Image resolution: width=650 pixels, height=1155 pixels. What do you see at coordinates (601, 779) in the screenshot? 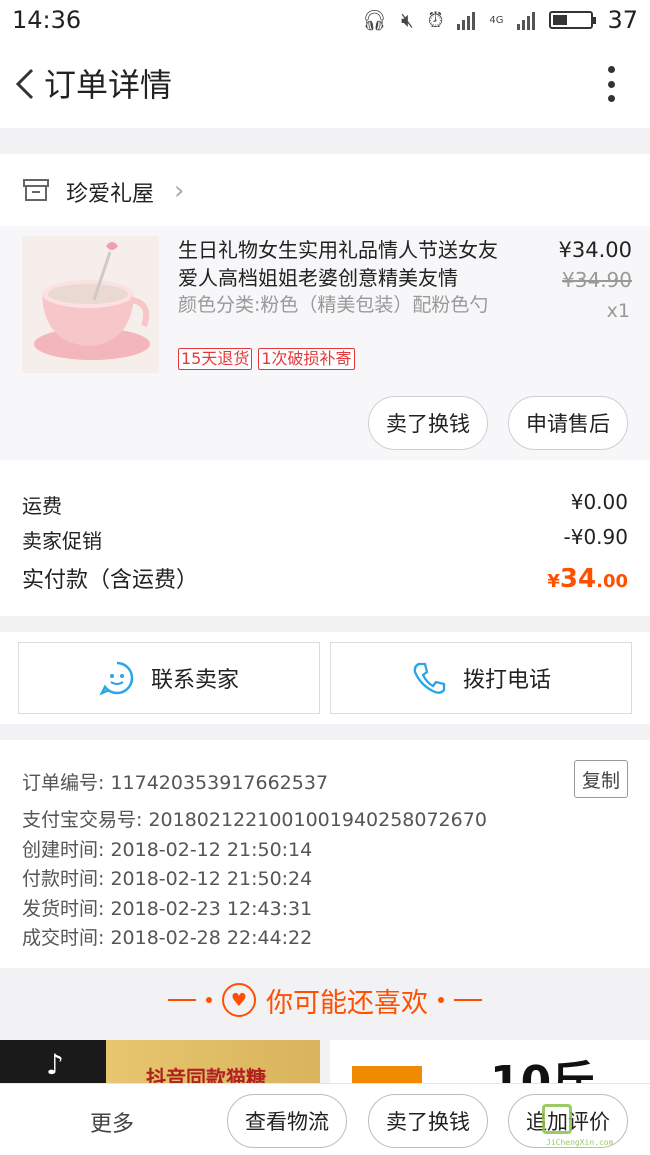
I see `copy-button: 复制` at bounding box center [601, 779].